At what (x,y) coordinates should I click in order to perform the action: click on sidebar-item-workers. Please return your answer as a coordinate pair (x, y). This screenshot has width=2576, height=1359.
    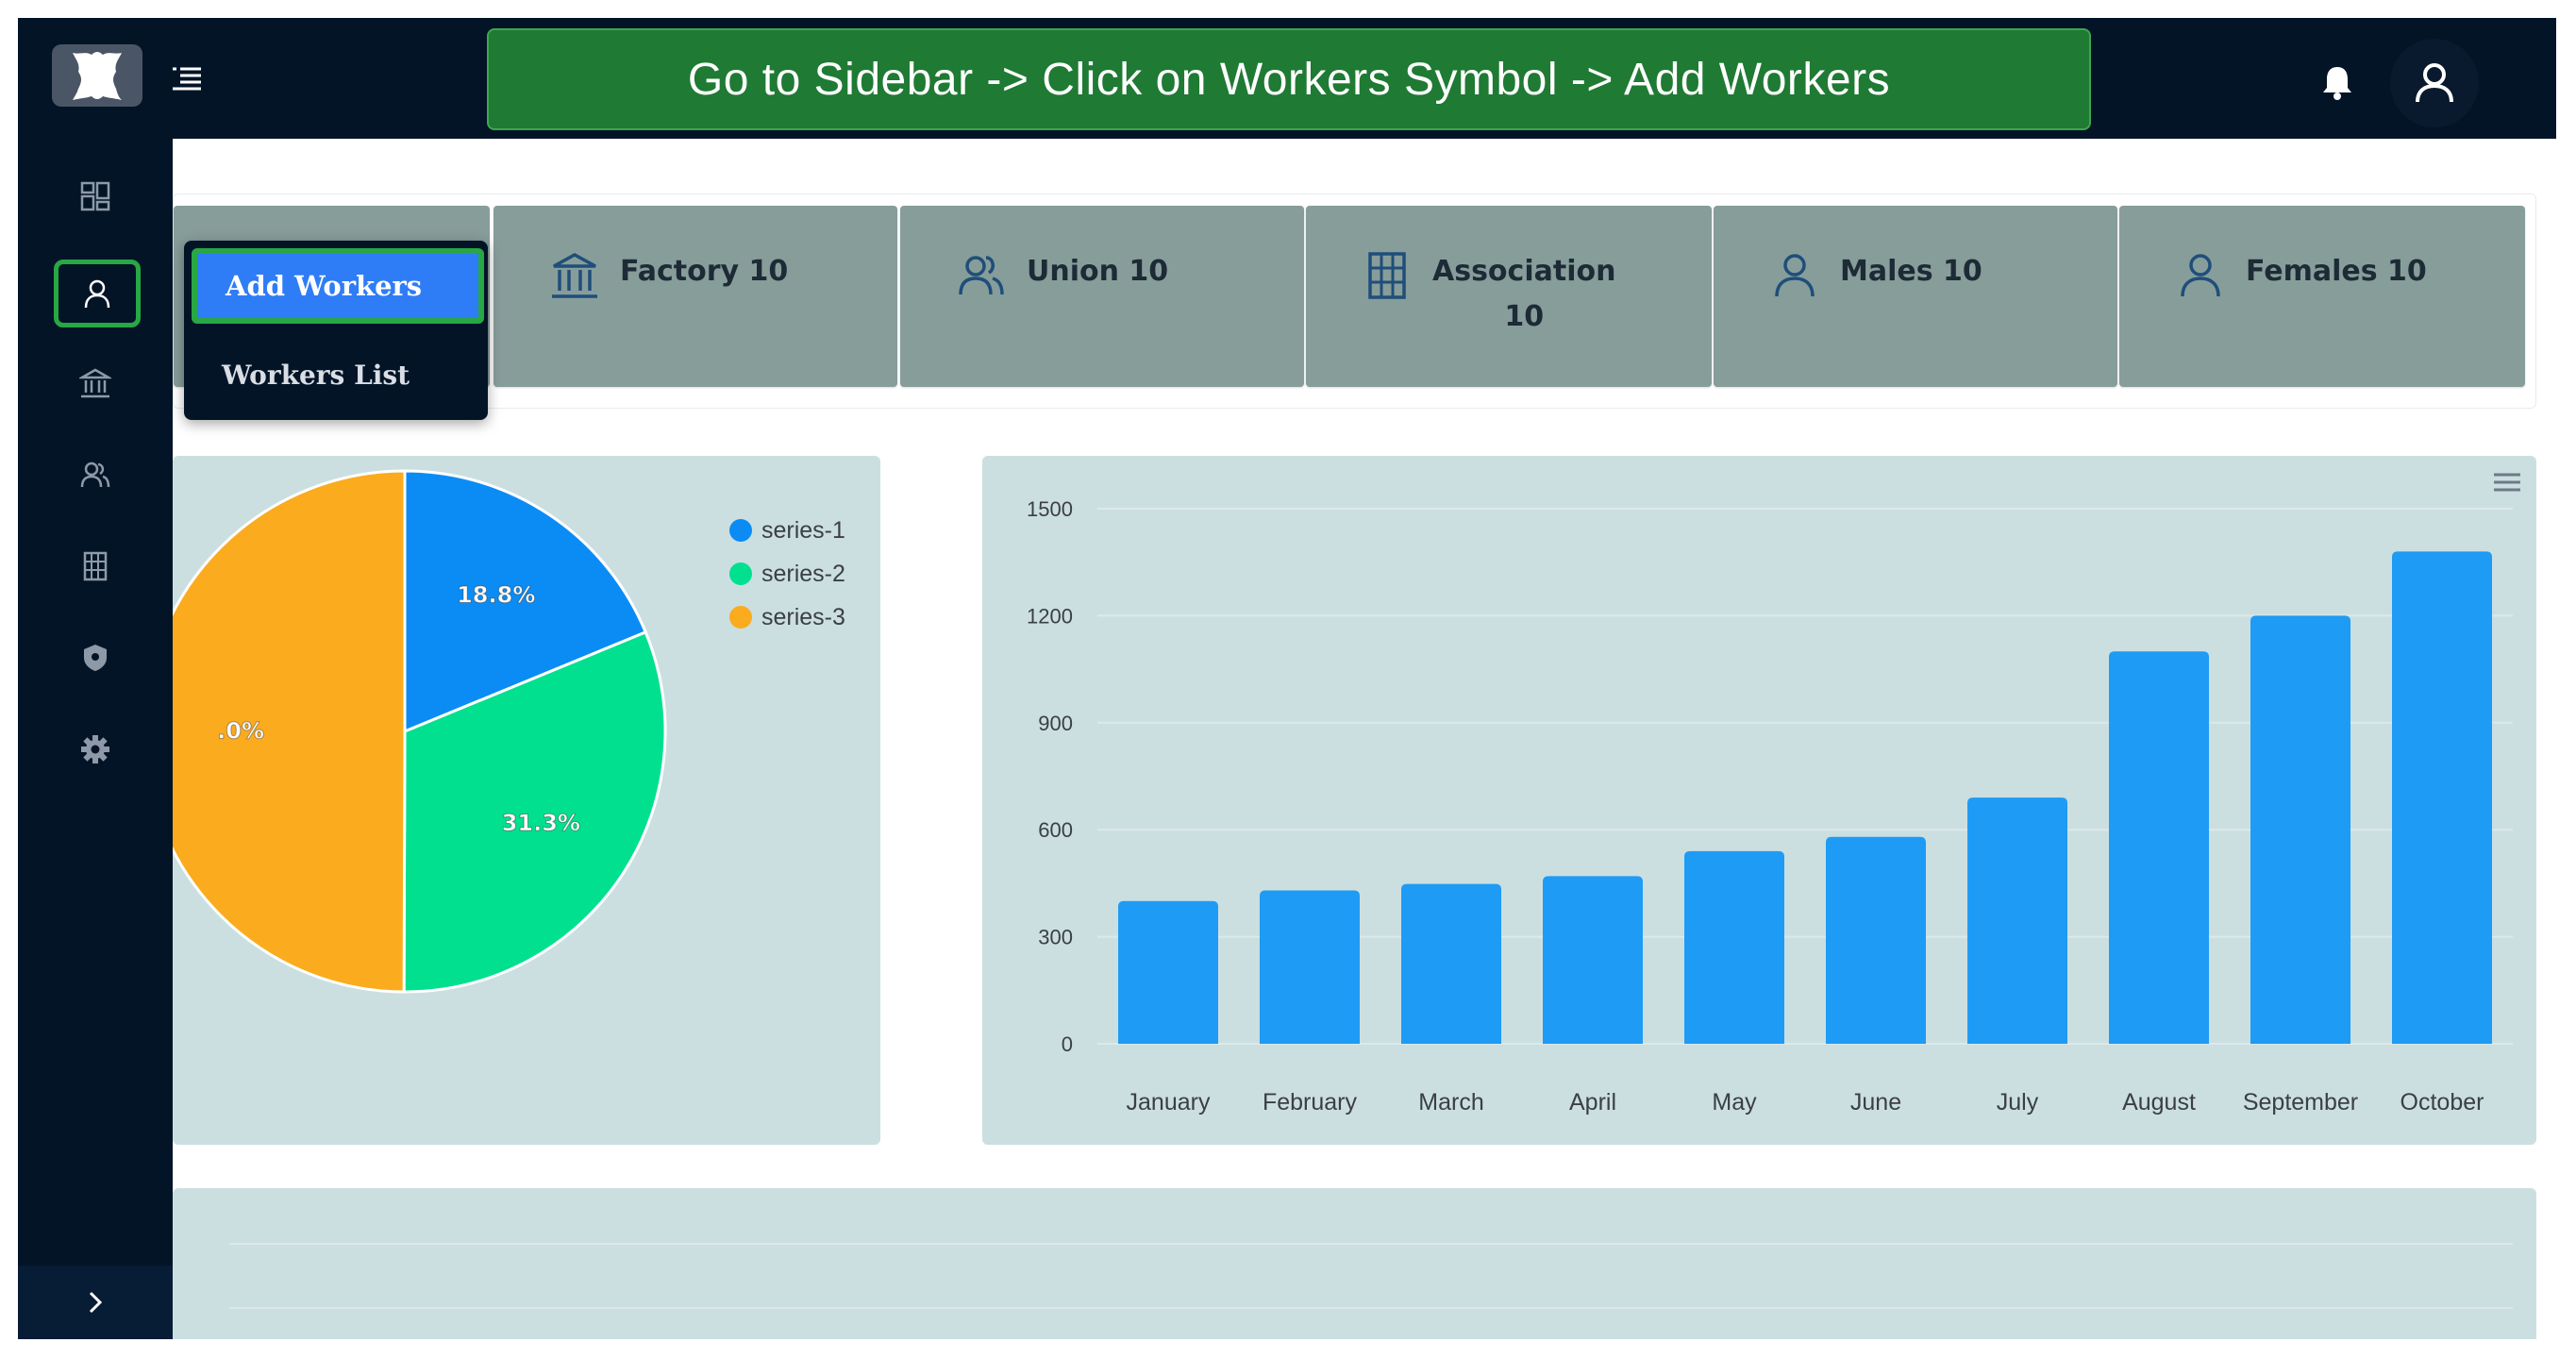
    Looking at the image, I should click on (97, 293).